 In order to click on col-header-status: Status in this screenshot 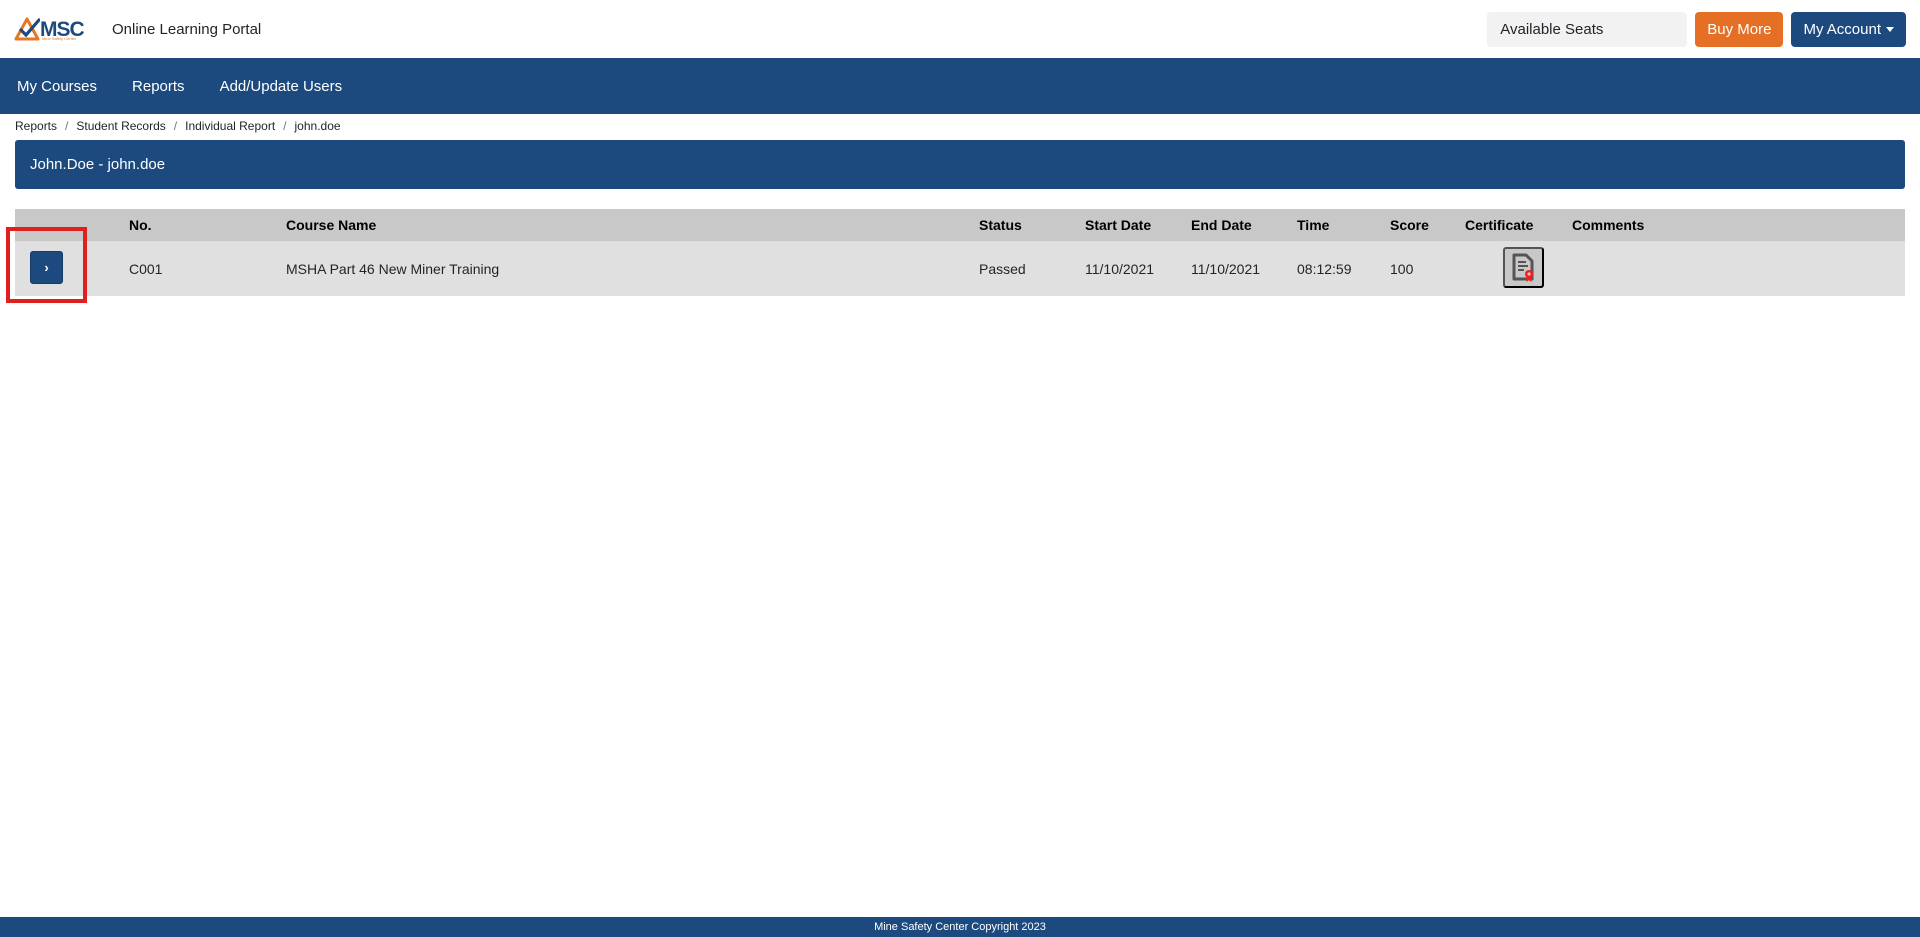, I will do `click(1000, 225)`.